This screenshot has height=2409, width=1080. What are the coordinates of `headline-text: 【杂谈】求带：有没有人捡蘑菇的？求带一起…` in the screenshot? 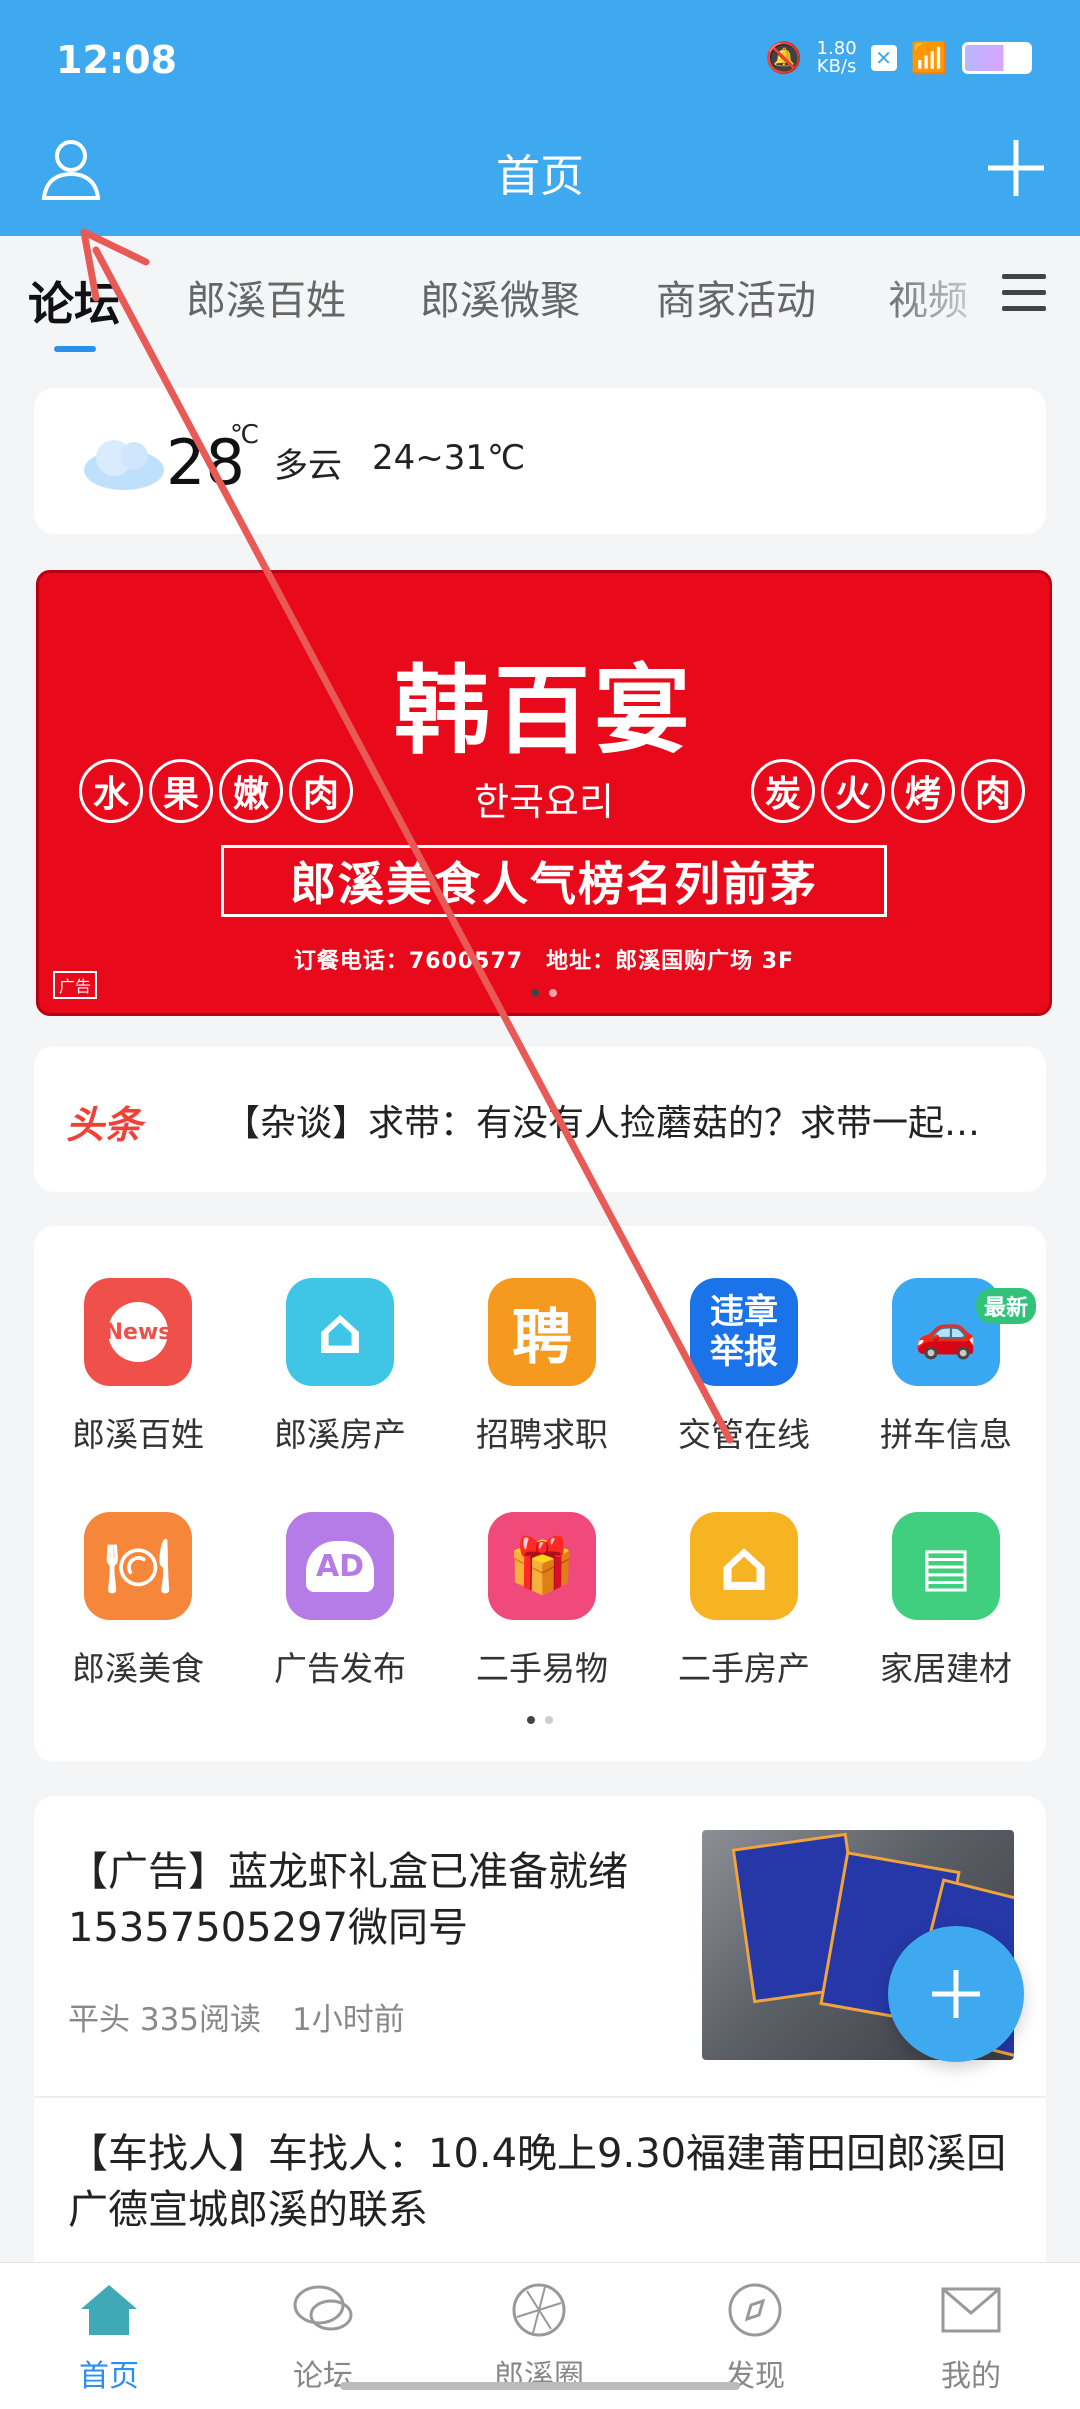 It's located at (624, 1120).